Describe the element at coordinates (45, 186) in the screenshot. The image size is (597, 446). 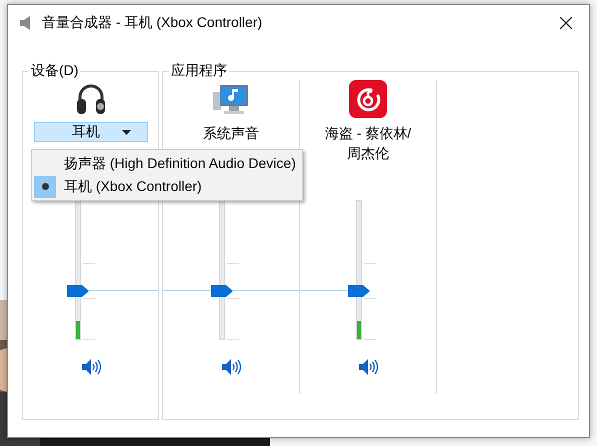
I see `bullet-icon` at that location.